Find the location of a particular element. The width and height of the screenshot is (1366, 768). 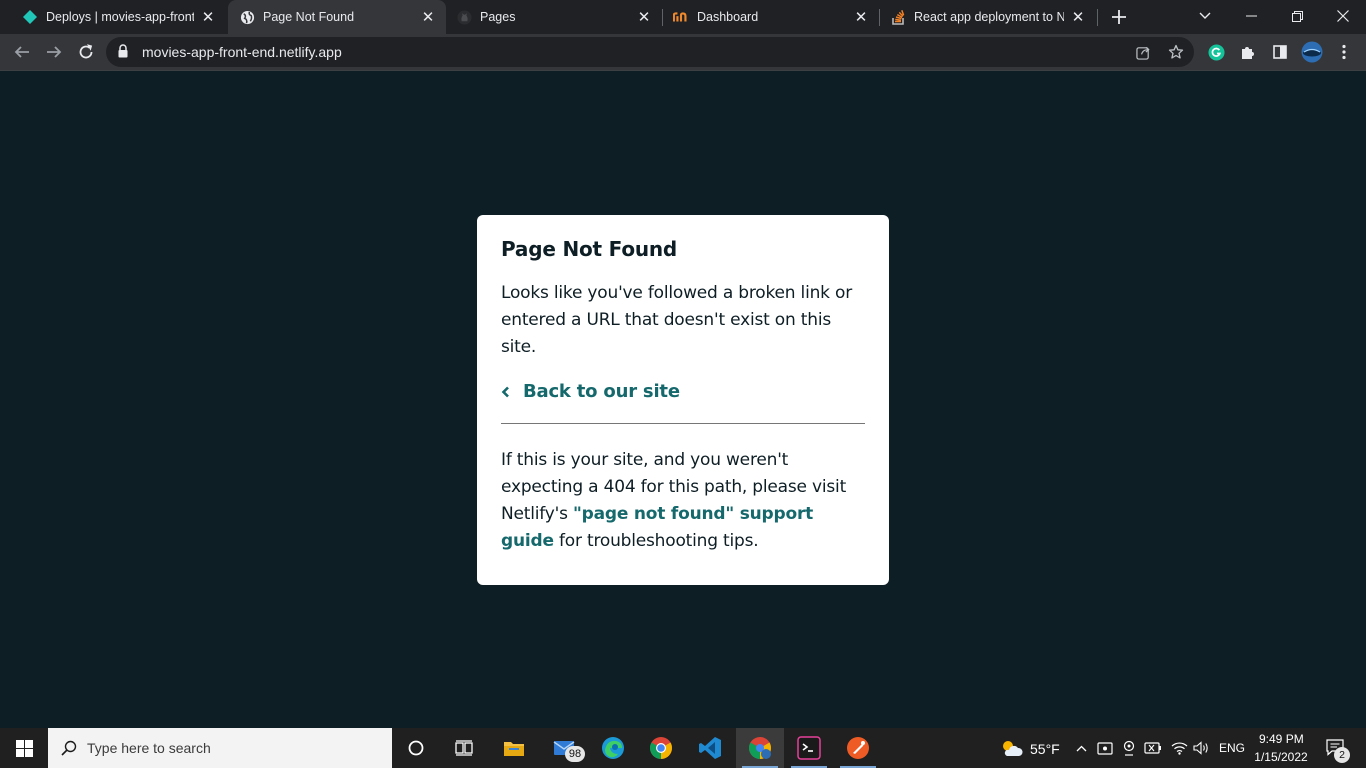

clock-time: 9:49 PM is located at coordinates (1281, 739).